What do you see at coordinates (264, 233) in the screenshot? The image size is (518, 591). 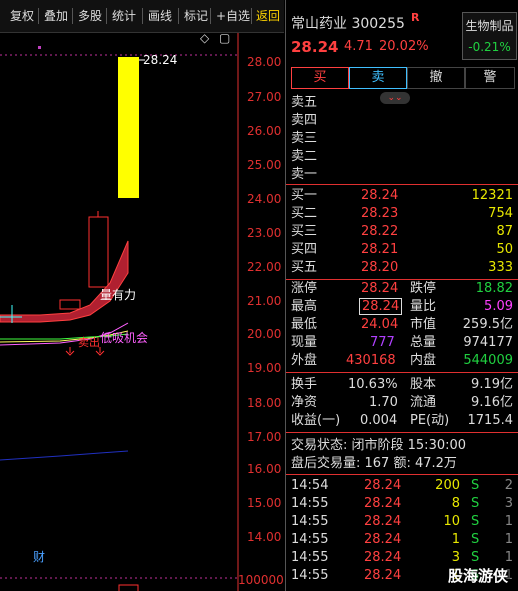 I see `axis-tick: 23.00` at bounding box center [264, 233].